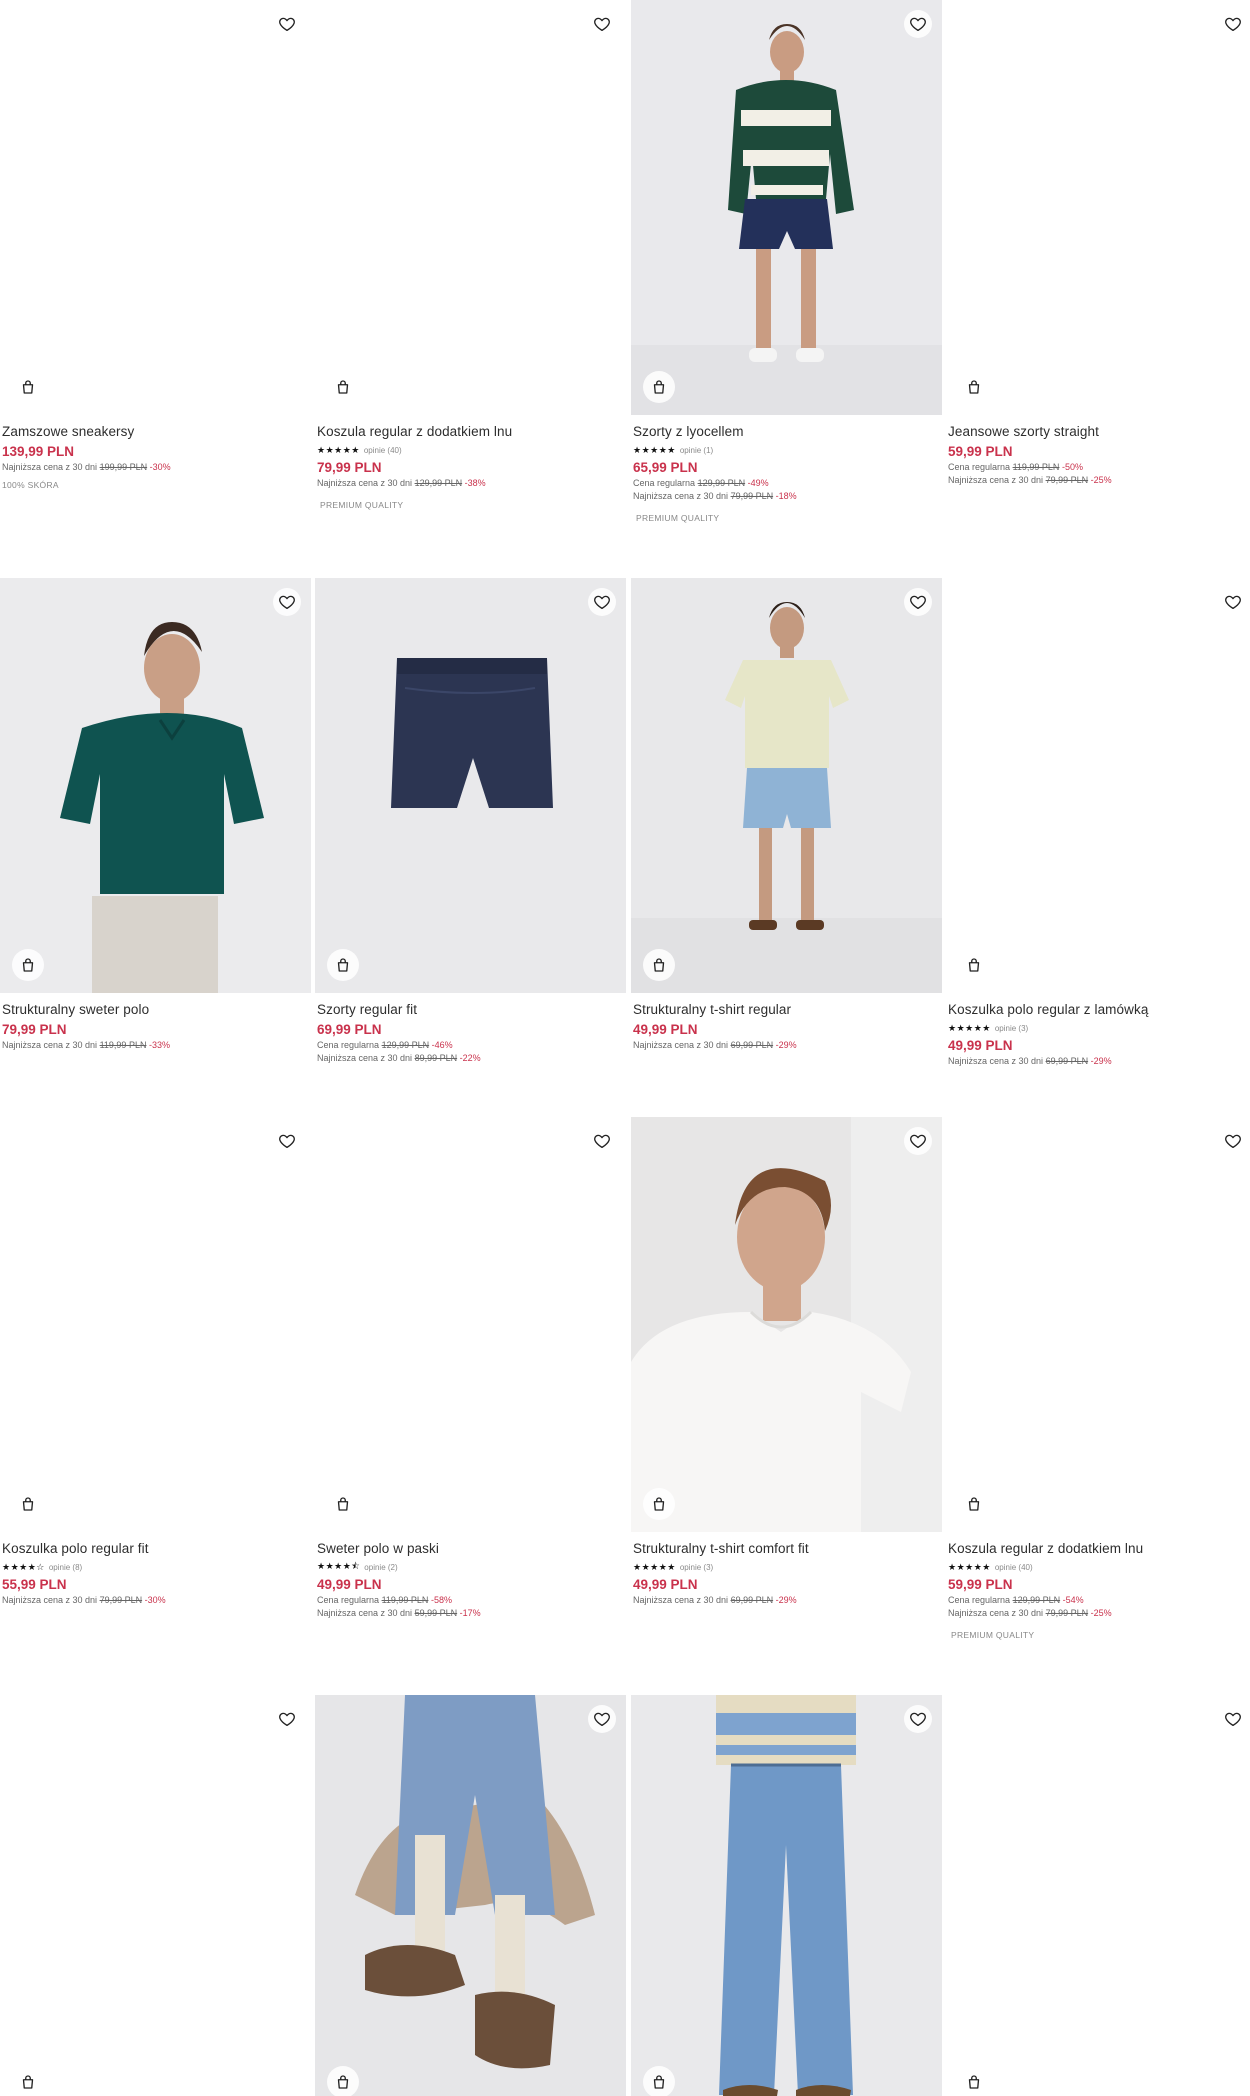 The width and height of the screenshot is (1250, 2096). I want to click on product-name: Zamszowe sneakersy, so click(156, 432).